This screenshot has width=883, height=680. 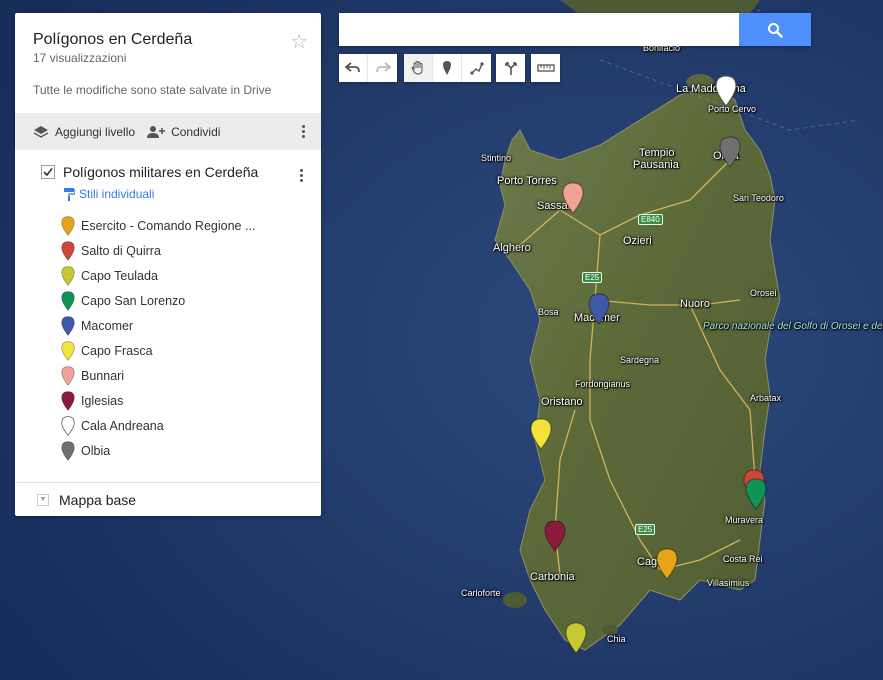 I want to click on directions-group, so click(x=510, y=68).